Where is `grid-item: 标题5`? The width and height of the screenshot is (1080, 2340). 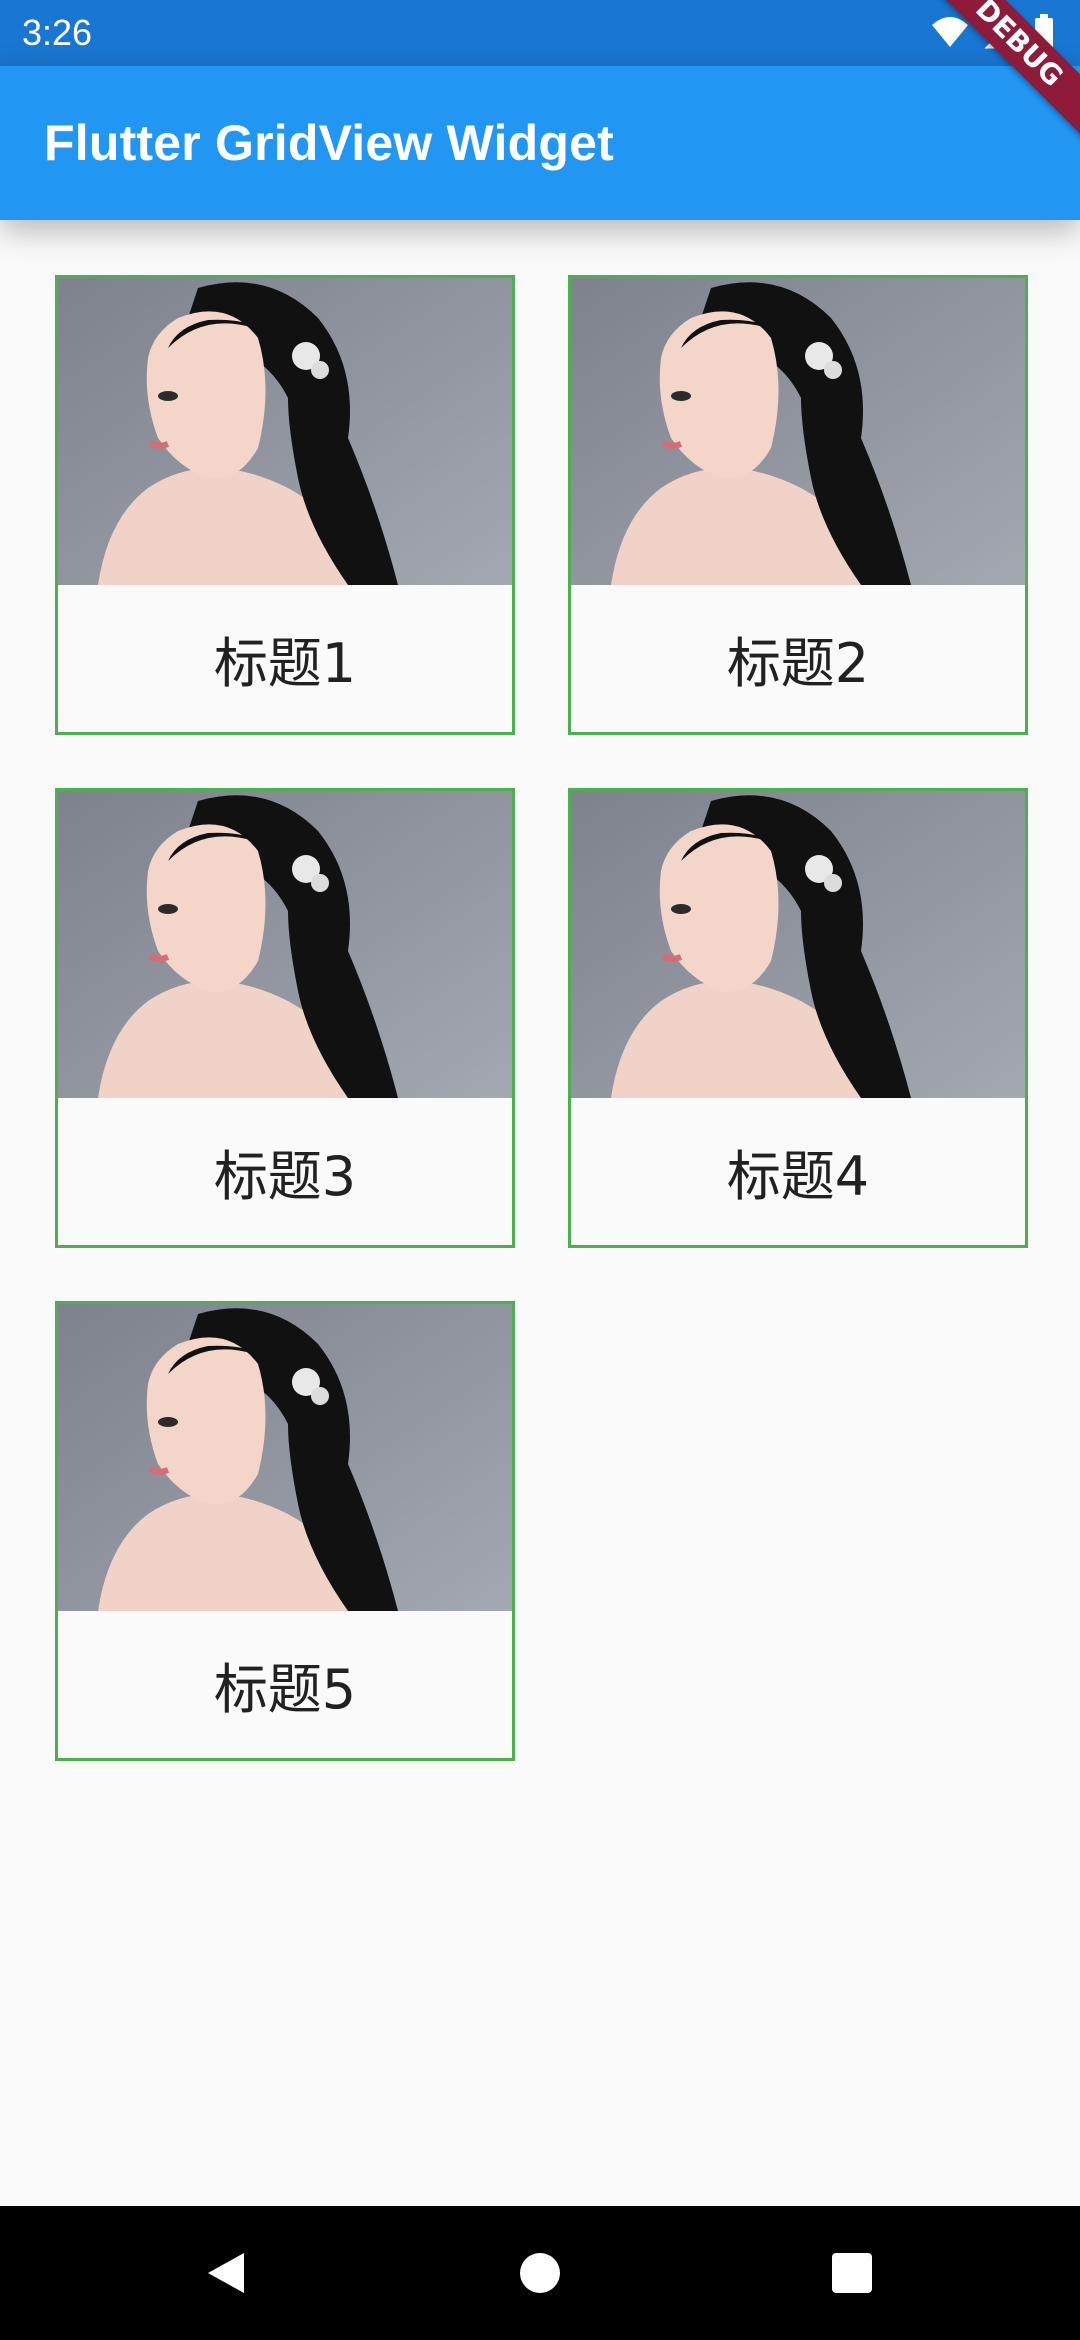 grid-item: 标题5 is located at coordinates (285, 1531).